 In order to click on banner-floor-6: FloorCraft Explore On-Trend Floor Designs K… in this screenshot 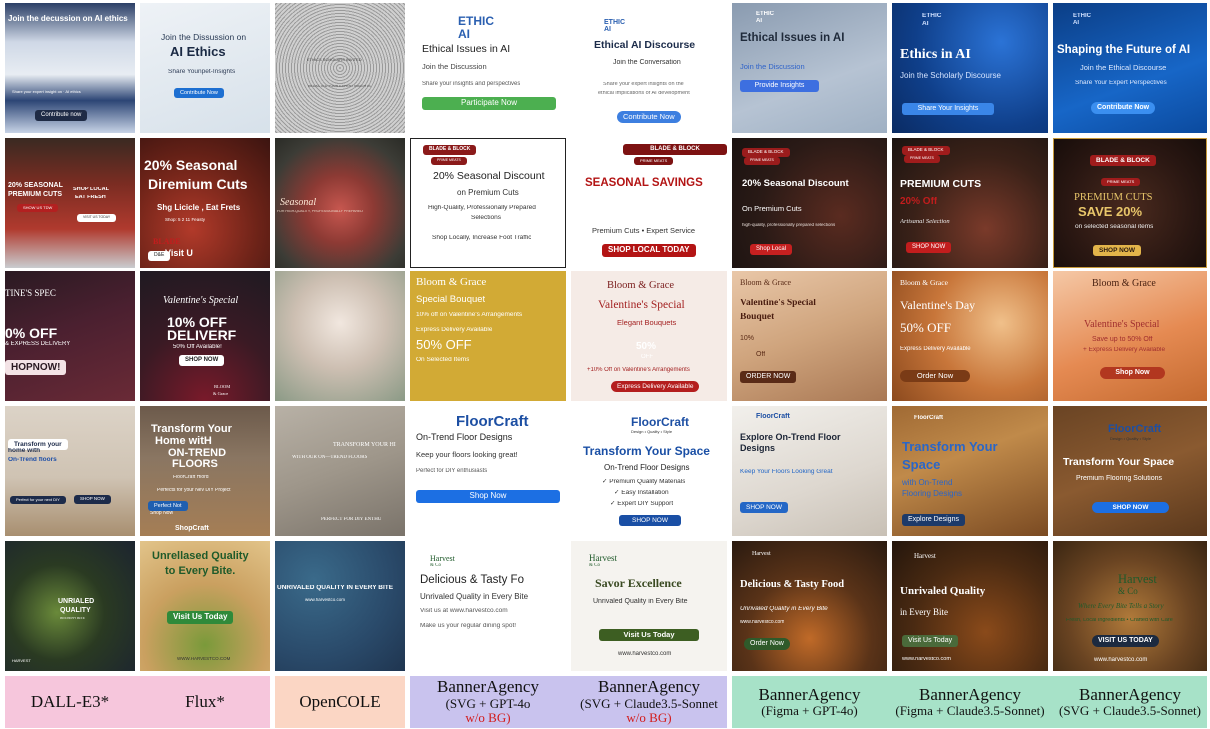, I will do `click(809, 471)`.